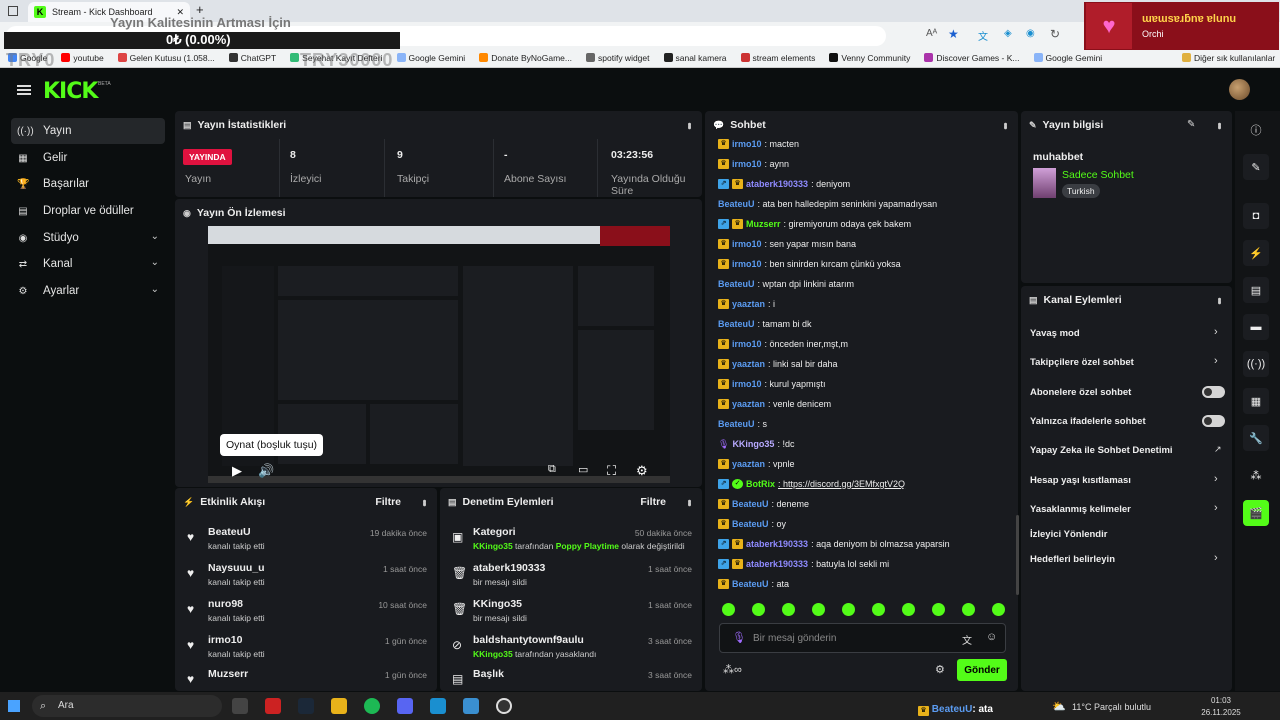 The height and width of the screenshot is (720, 1280). What do you see at coordinates (70, 91) in the screenshot?
I see `kick-logo: KICK` at bounding box center [70, 91].